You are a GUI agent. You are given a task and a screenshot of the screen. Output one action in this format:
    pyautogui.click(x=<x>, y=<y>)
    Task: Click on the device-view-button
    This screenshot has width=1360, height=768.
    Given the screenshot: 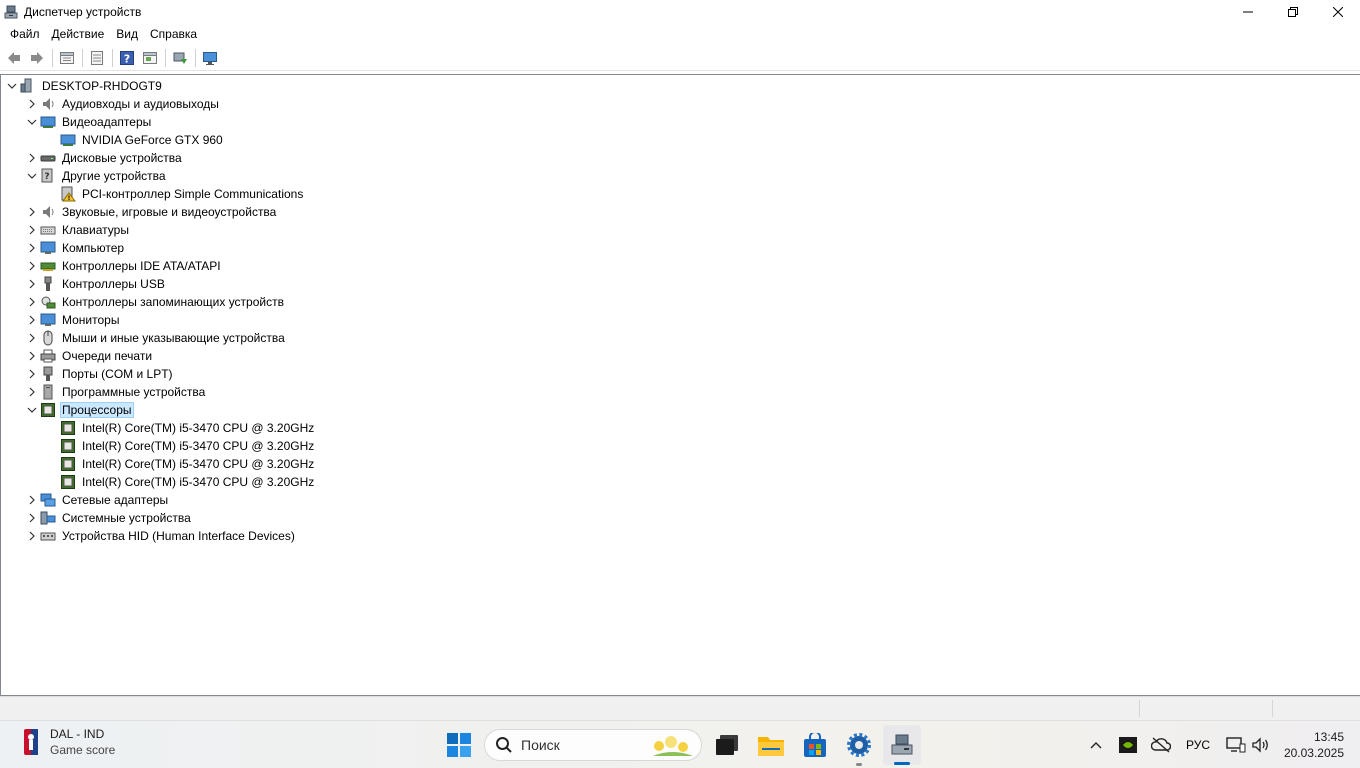 What is the action you would take?
    pyautogui.click(x=150, y=58)
    